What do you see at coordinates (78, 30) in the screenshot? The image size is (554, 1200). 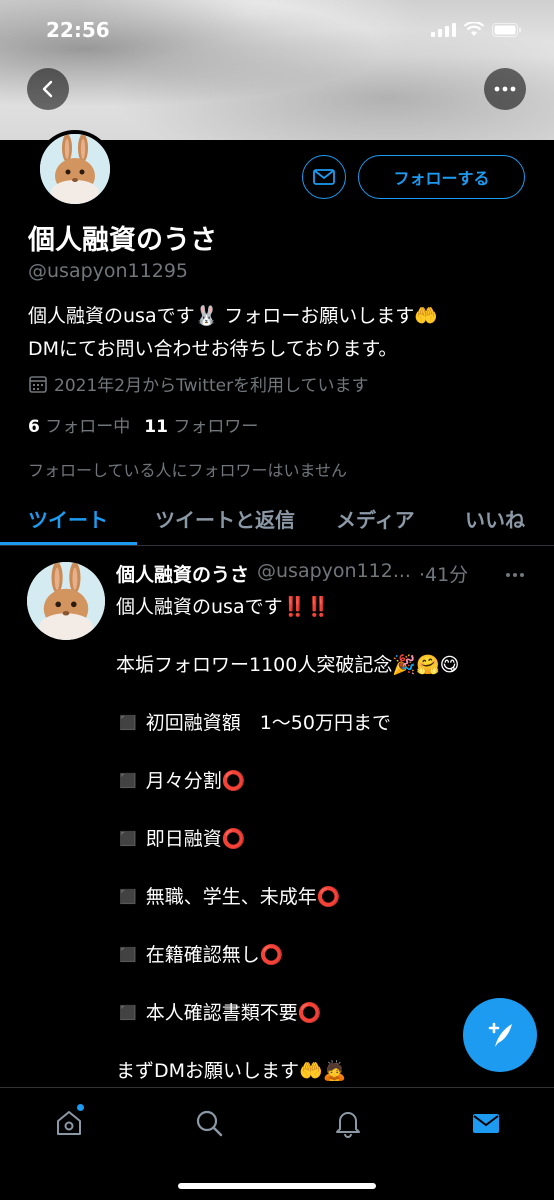 I see `status-time: 22:56` at bounding box center [78, 30].